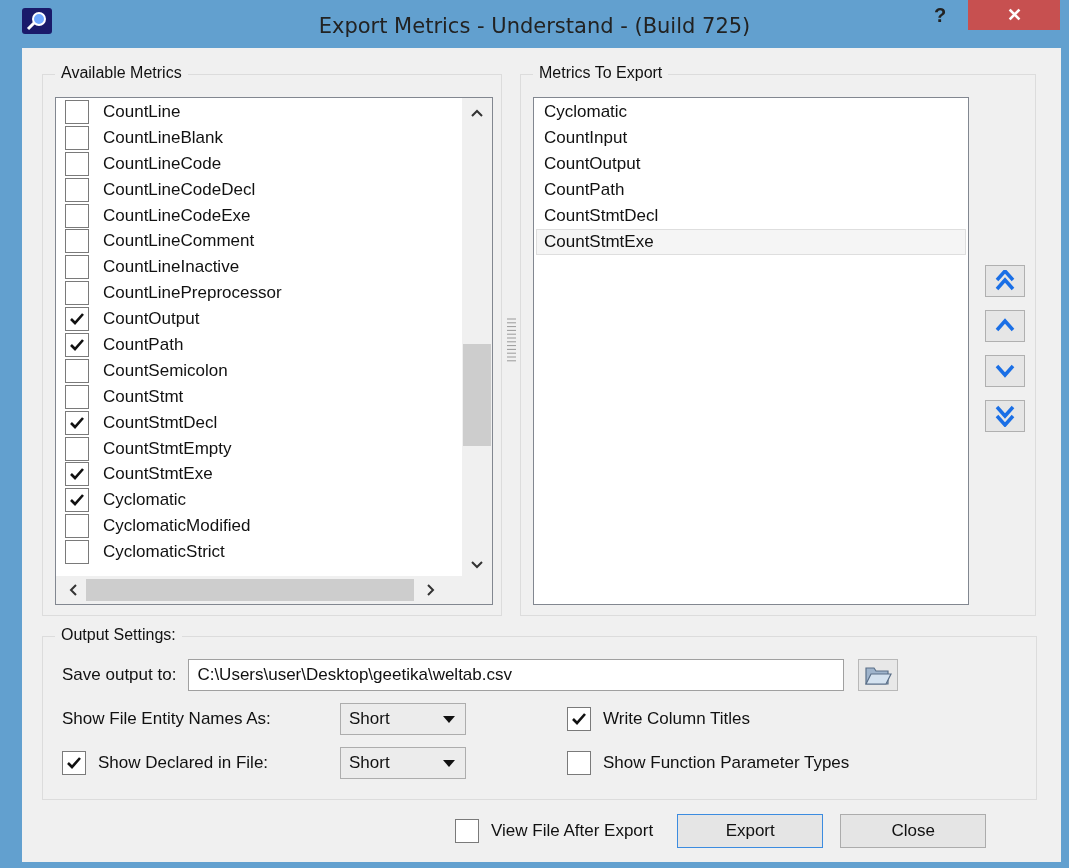 The width and height of the screenshot is (1069, 868). What do you see at coordinates (142, 111) in the screenshot?
I see `metric-label: CountLine` at bounding box center [142, 111].